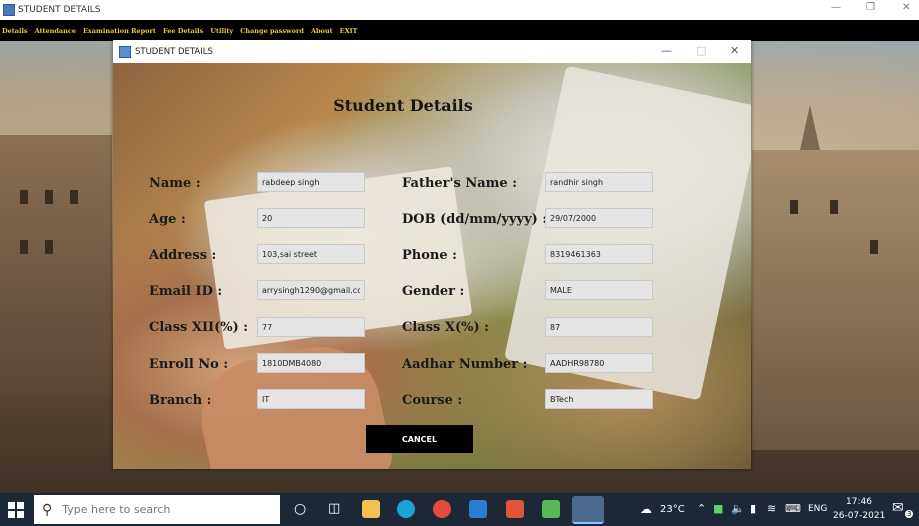 The height and width of the screenshot is (526, 919). Describe the element at coordinates (221, 31) in the screenshot. I see `menu-item-utility: Utility` at that location.